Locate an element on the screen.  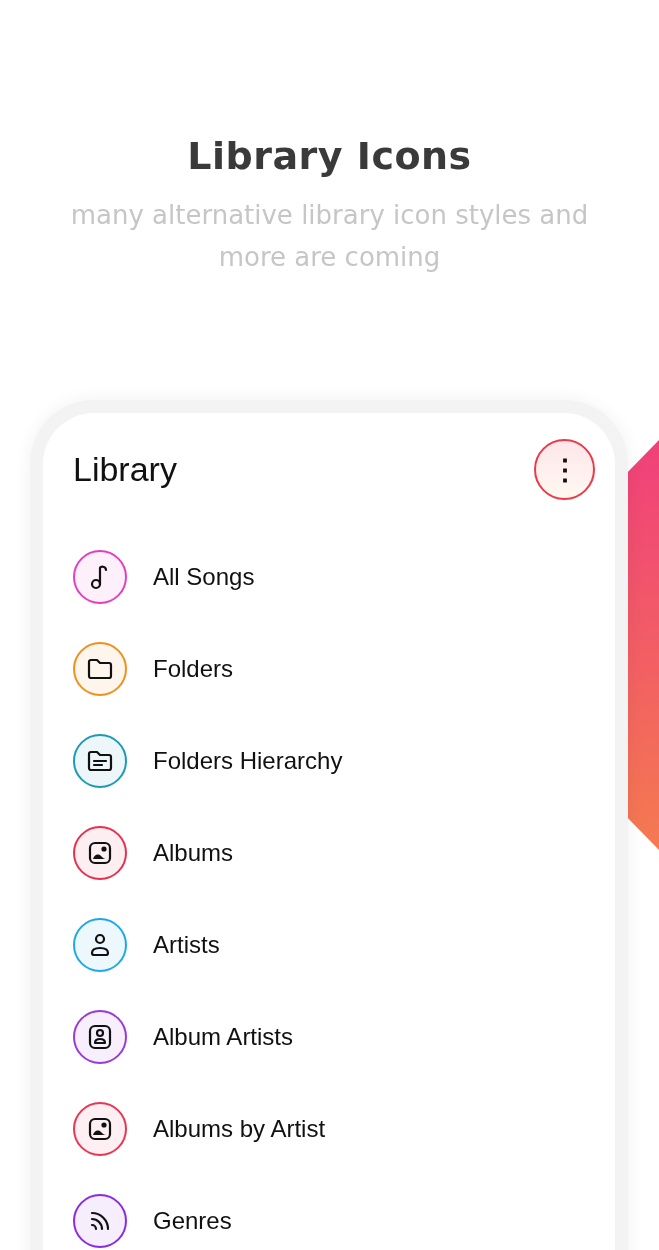
library-item: Genres is located at coordinates (192, 1221).